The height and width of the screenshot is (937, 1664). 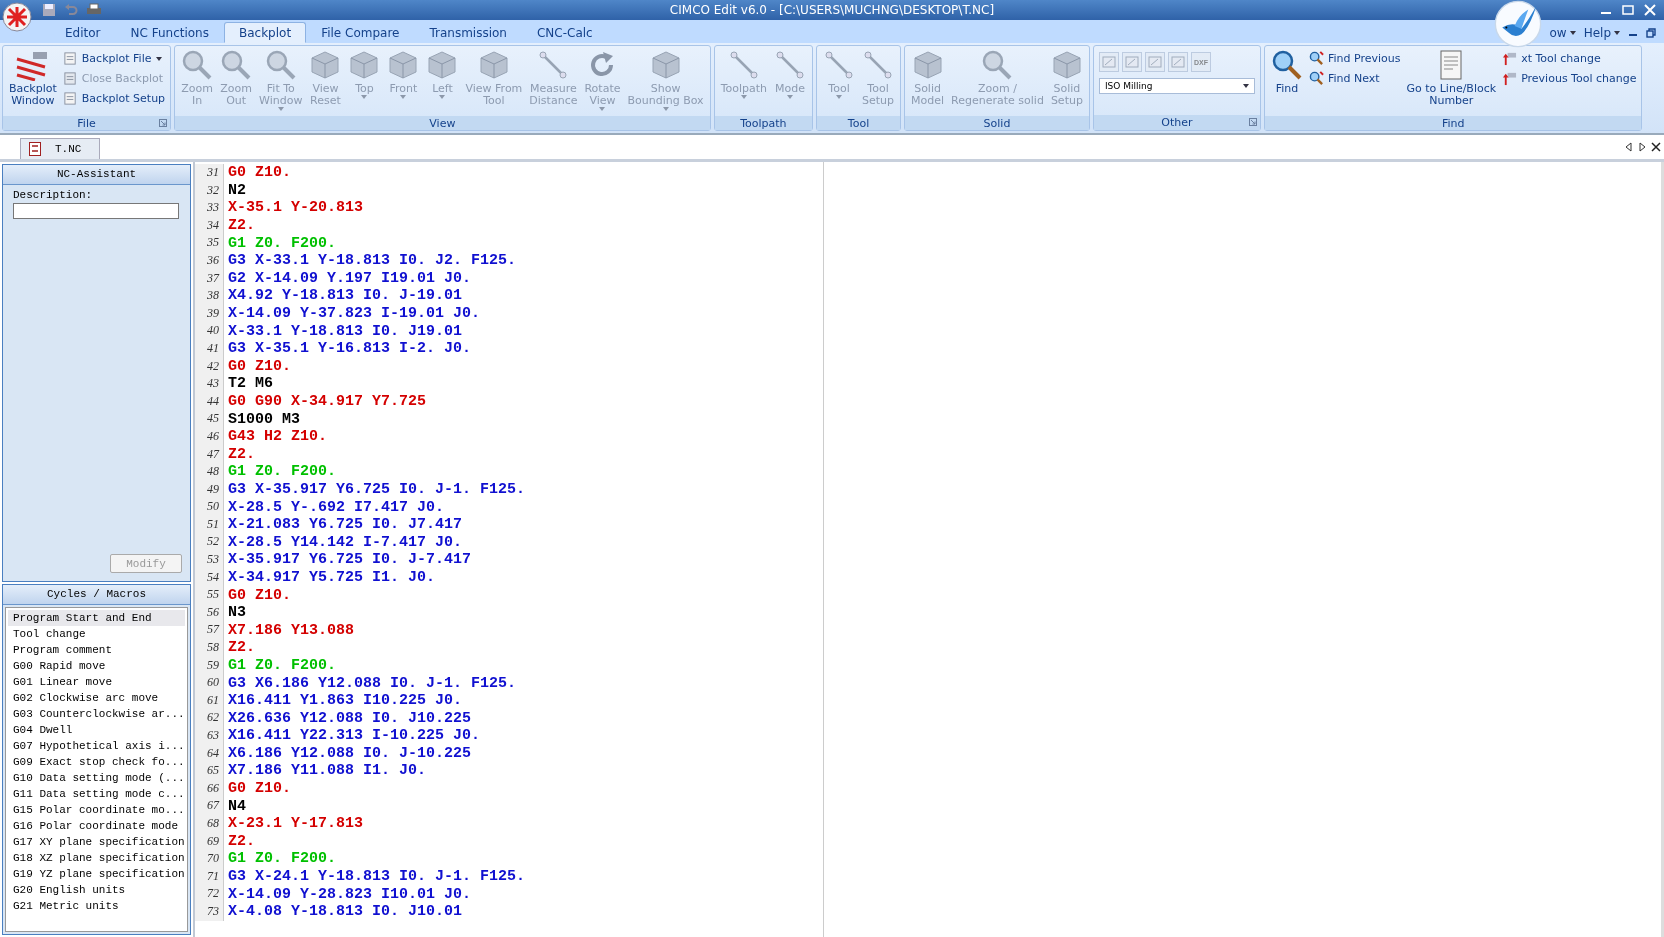 I want to click on code-line: X-23.1 Y-17.813, so click(x=296, y=824).